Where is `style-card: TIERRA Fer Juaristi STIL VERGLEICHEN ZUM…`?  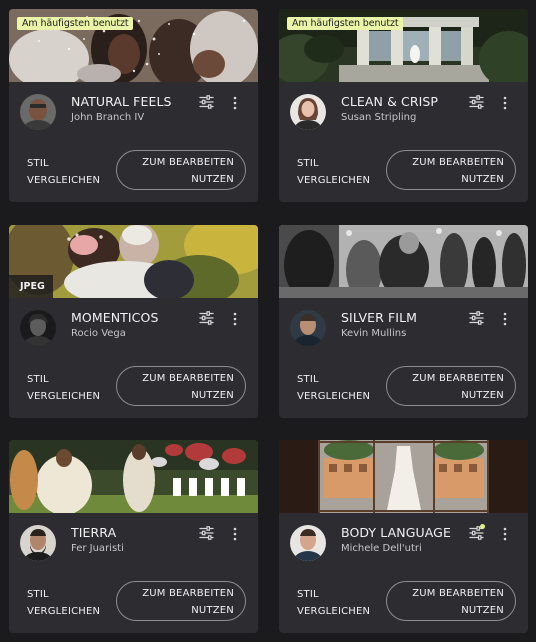
style-card: TIERRA Fer Juaristi STIL VERGLEICHEN ZUM… is located at coordinates (133, 536).